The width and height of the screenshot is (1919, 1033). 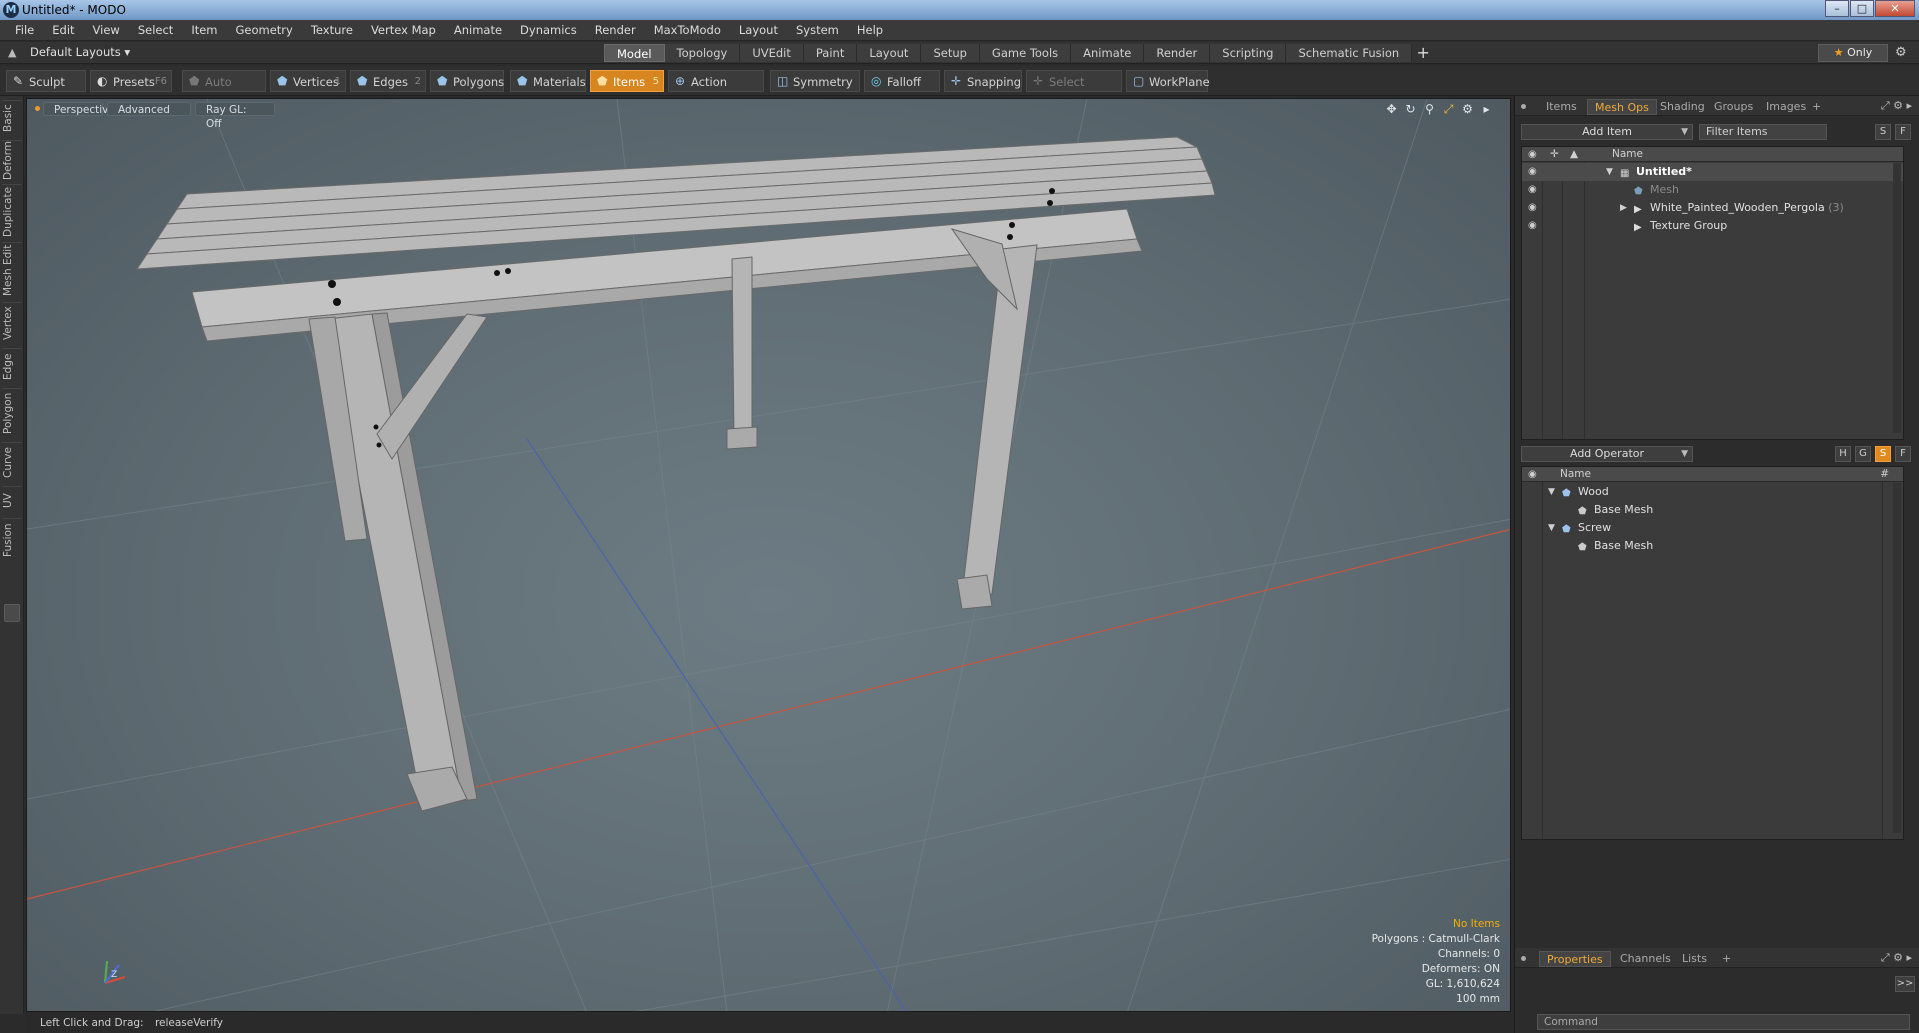 I want to click on action-center-button: ⊕ Action Center, so click(x=716, y=90).